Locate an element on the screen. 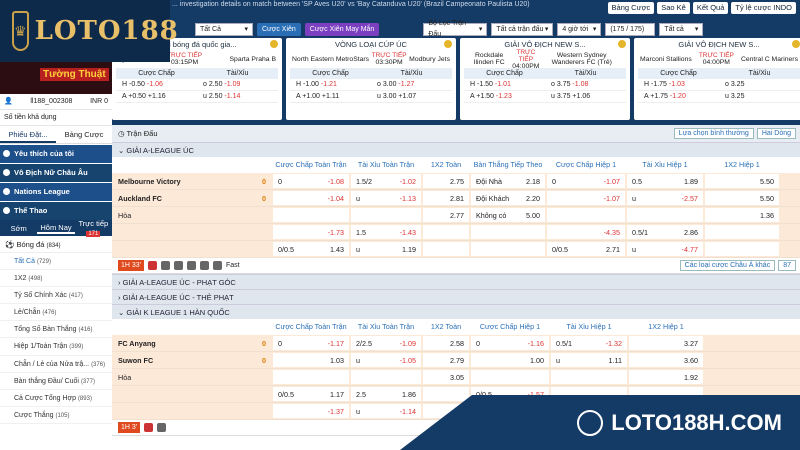 This screenshot has width=800, height=450. nav-nations-league: Nations League is located at coordinates (56, 192).